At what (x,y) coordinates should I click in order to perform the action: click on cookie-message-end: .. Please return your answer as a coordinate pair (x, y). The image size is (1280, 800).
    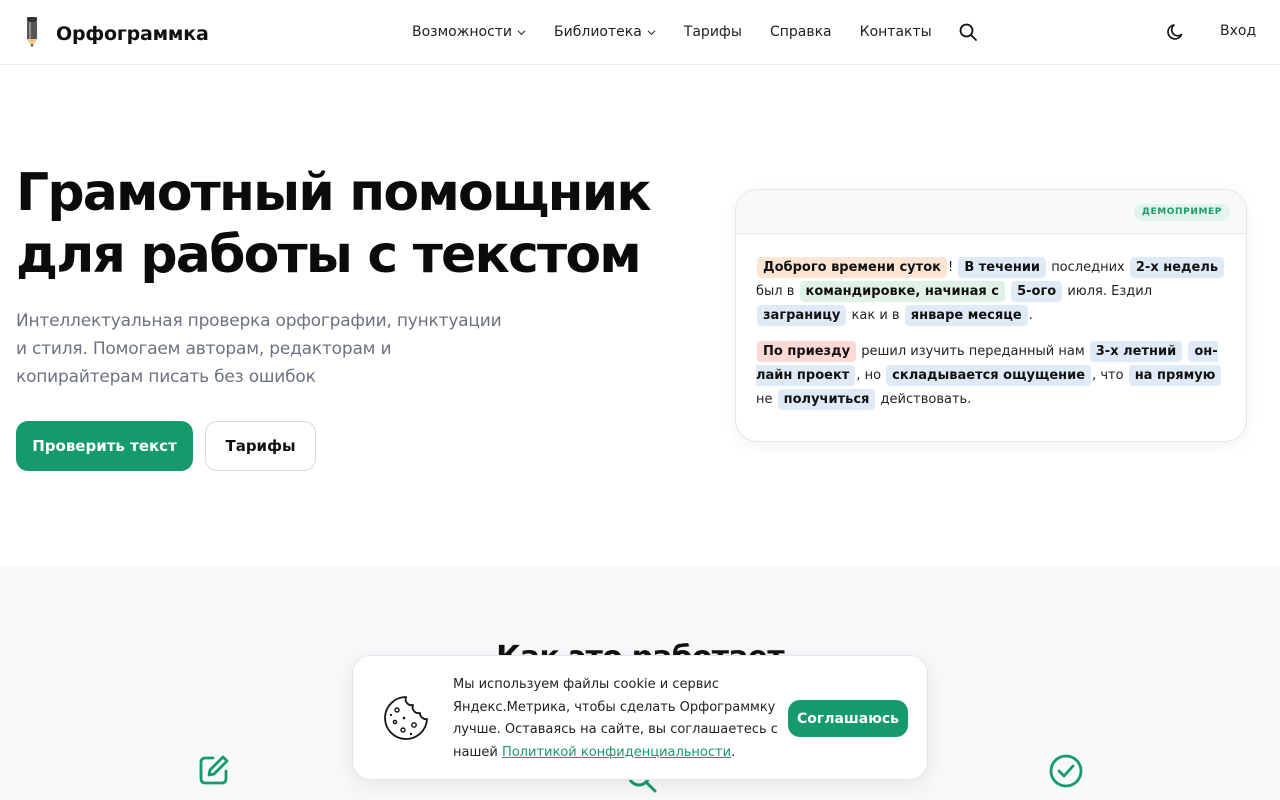
    Looking at the image, I should click on (733, 752).